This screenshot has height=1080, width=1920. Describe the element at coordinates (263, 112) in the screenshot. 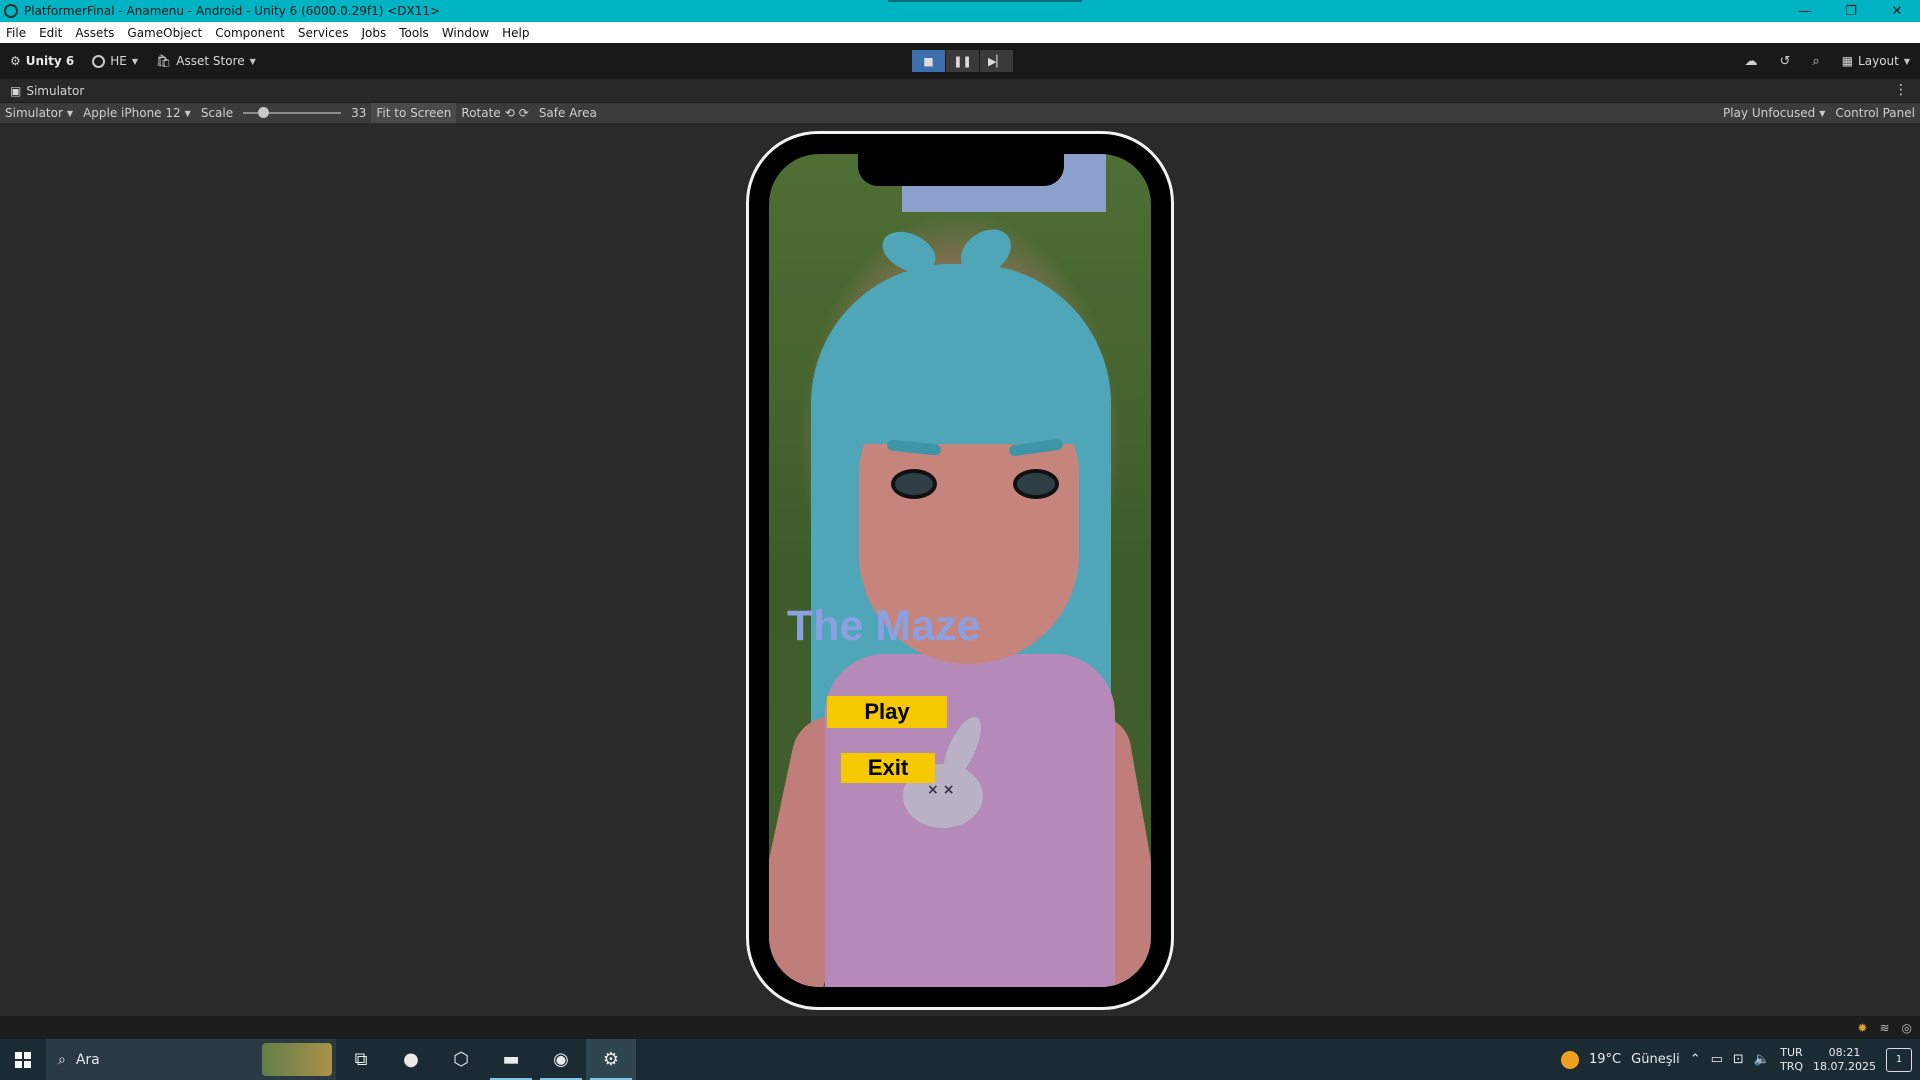

I see `scale-slider-knob` at that location.